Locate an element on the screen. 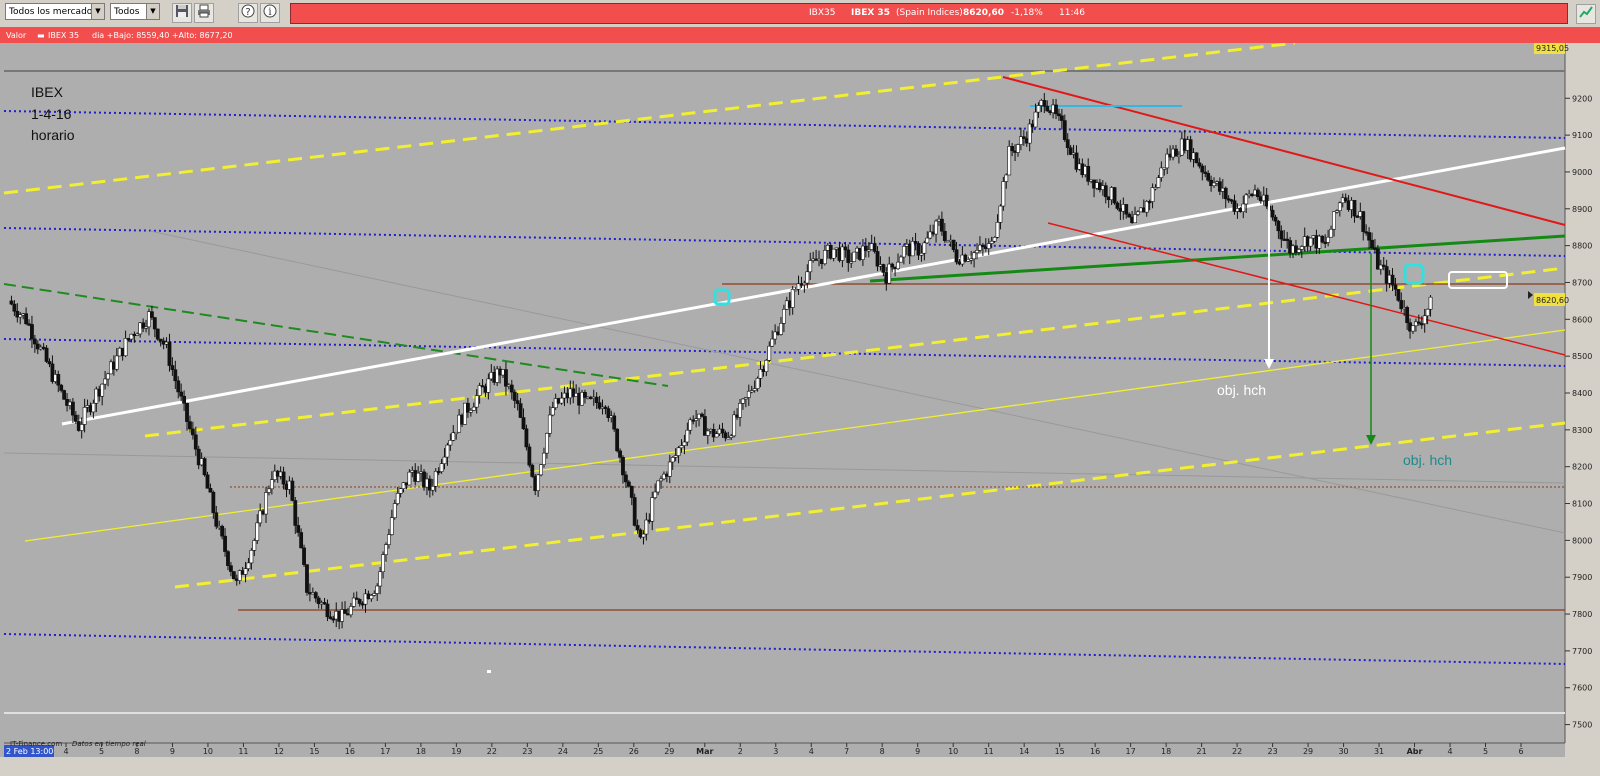  x-tick-label: 26 is located at coordinates (634, 751).